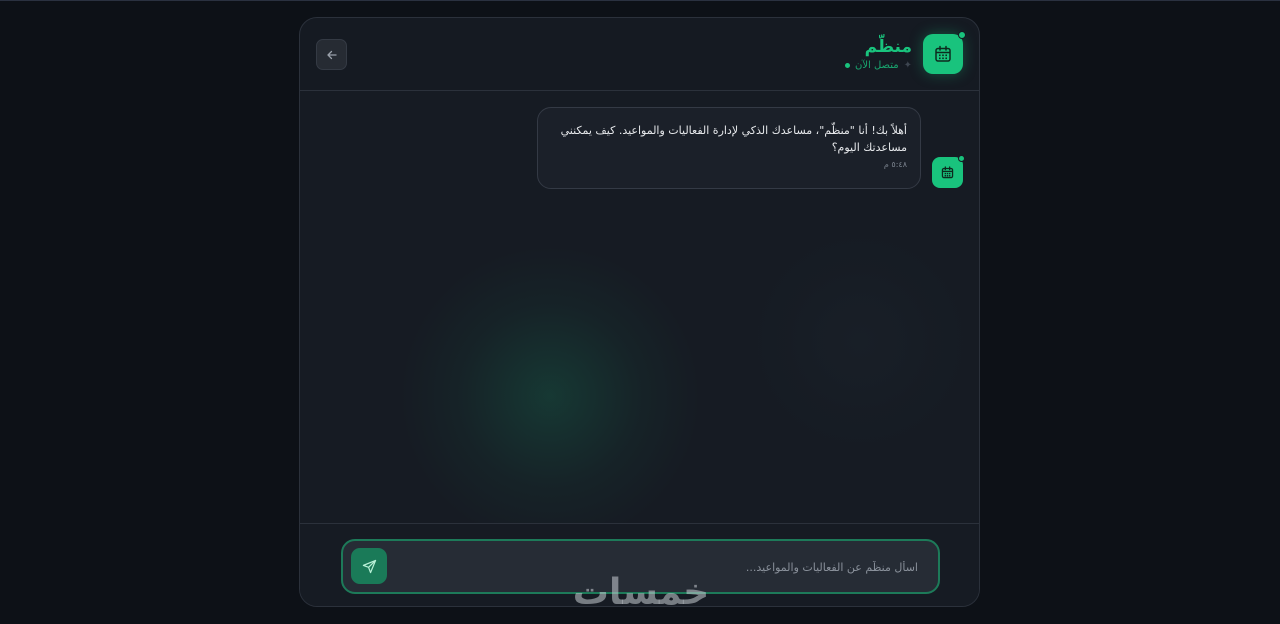 The image size is (1280, 624). I want to click on status-text: متصل الآن, so click(876, 65).